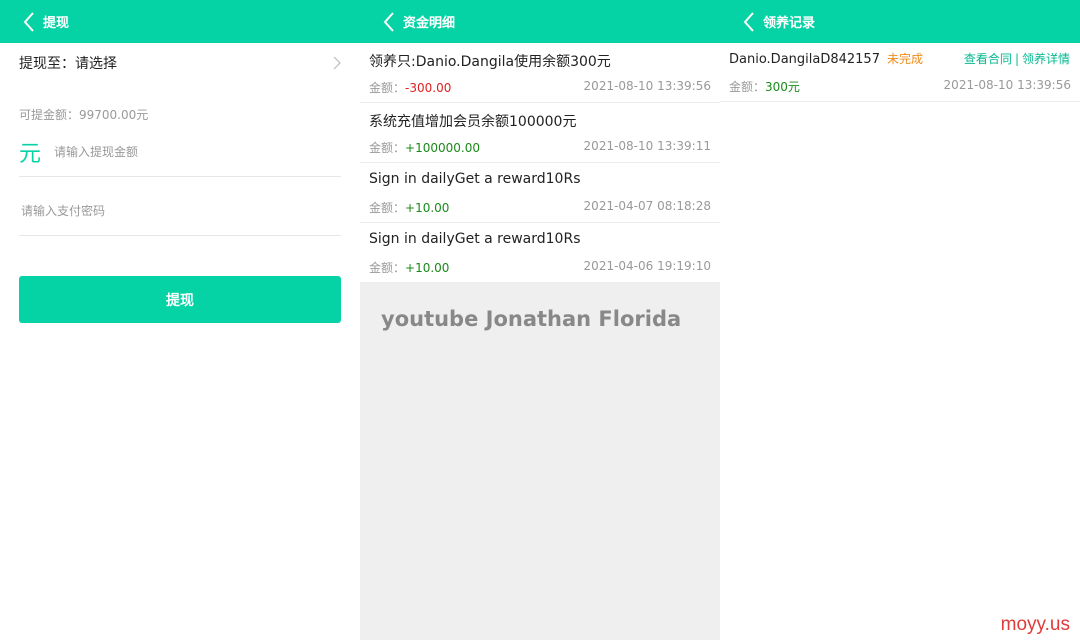 This screenshot has width=1080, height=640. What do you see at coordinates (647, 206) in the screenshot?
I see `item-time: 2021-04-07 08:18:28` at bounding box center [647, 206].